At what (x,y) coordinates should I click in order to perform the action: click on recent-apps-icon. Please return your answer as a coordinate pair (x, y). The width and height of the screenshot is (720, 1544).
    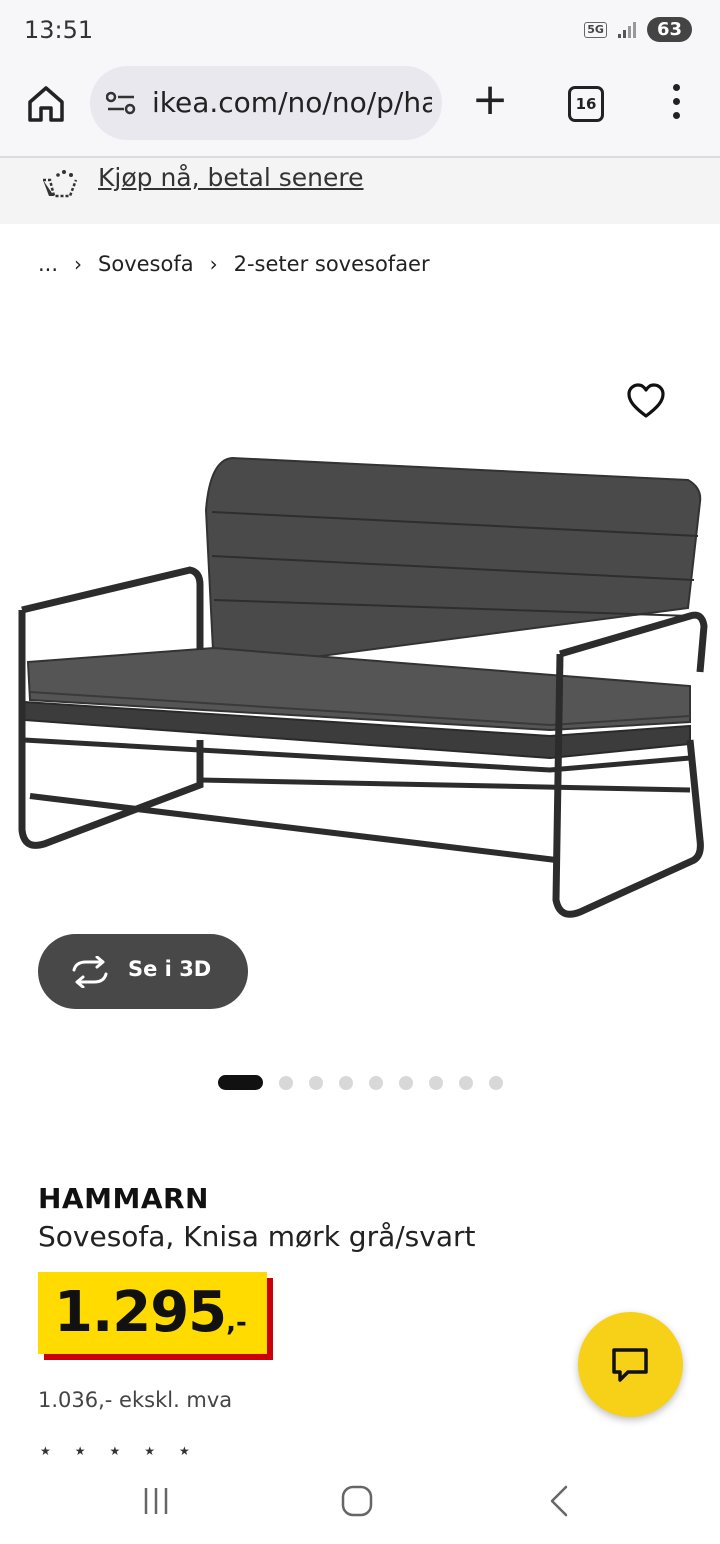
    Looking at the image, I should click on (157, 1501).